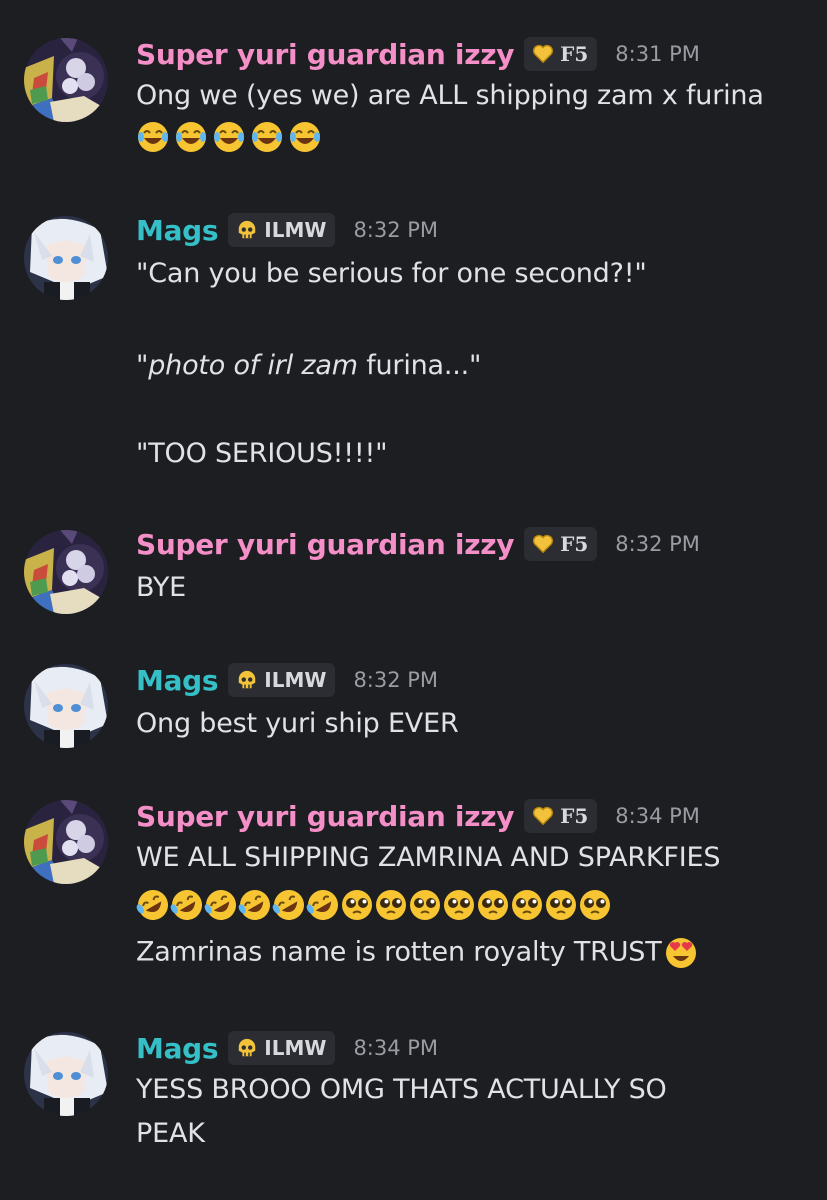 The image size is (827, 1200). What do you see at coordinates (401, 1089) in the screenshot?
I see `message-text: YESS BROOO OMG THATS ACTUALLY SO` at bounding box center [401, 1089].